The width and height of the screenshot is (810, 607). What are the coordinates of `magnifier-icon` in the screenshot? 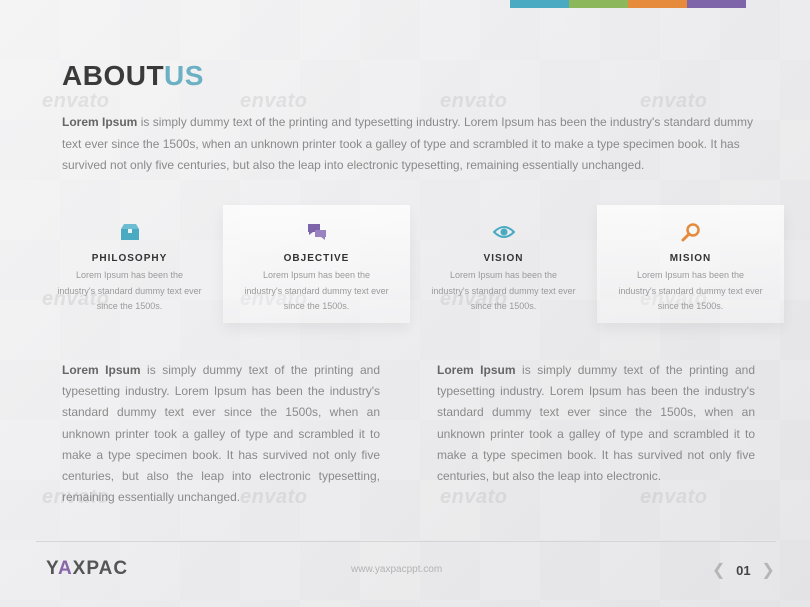 It's located at (690, 232).